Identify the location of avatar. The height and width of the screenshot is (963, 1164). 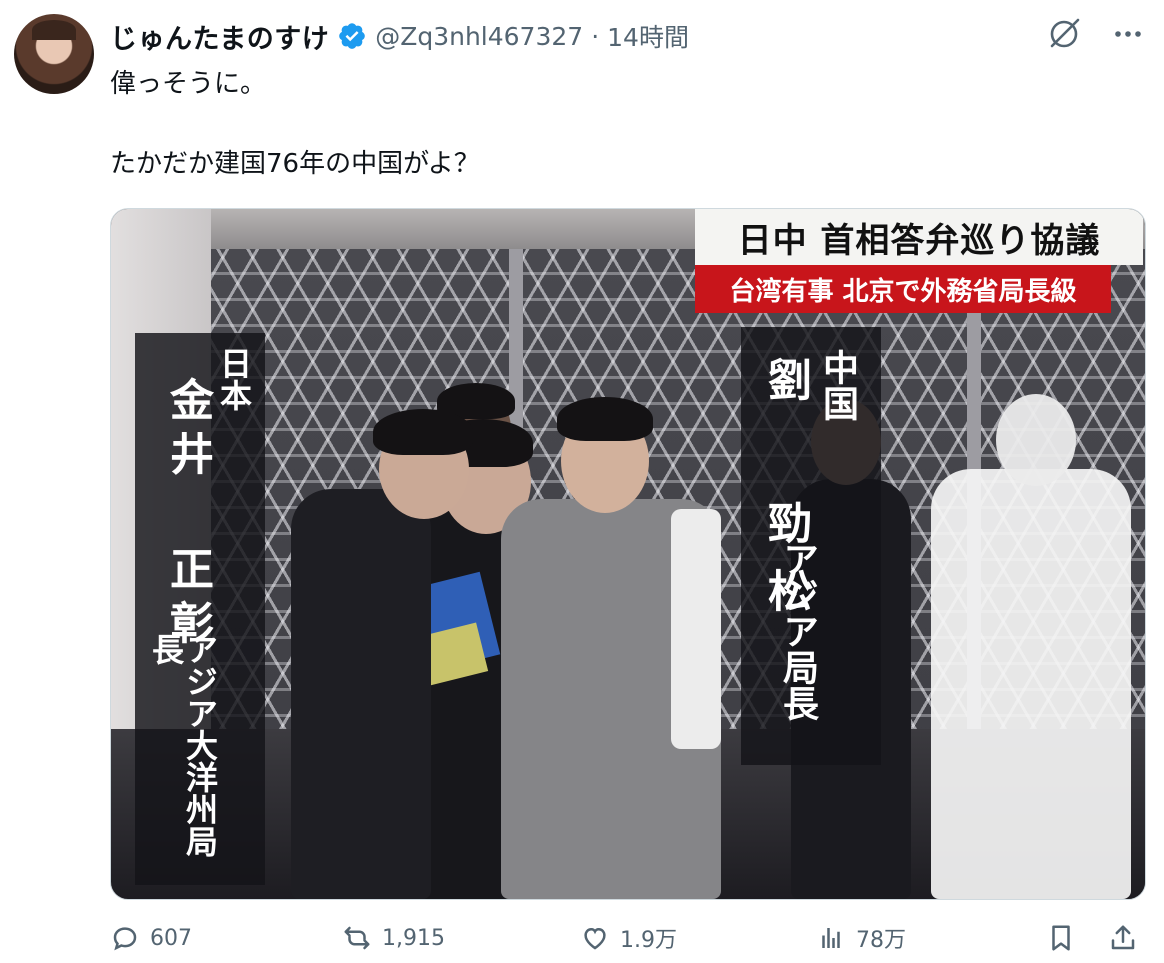
(54, 54).